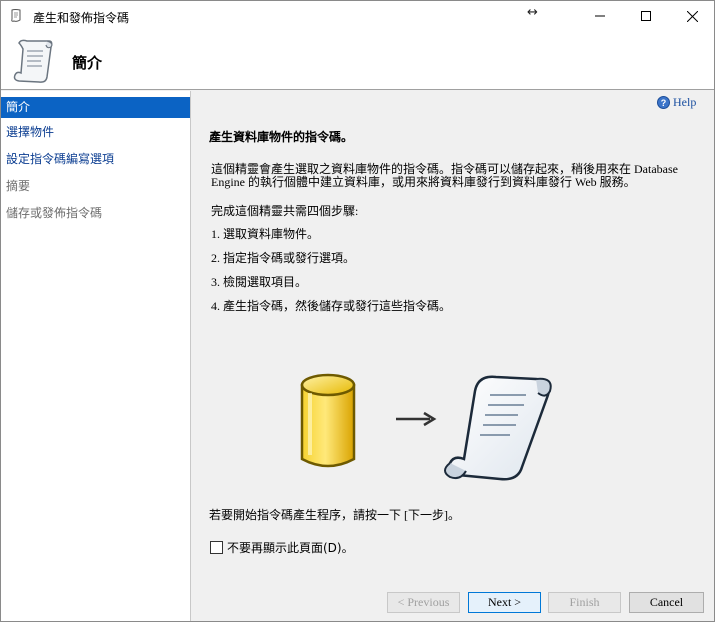 Image resolution: width=715 pixels, height=622 pixels. What do you see at coordinates (532, 12) in the screenshot?
I see `resize-icon: ↔` at bounding box center [532, 12].